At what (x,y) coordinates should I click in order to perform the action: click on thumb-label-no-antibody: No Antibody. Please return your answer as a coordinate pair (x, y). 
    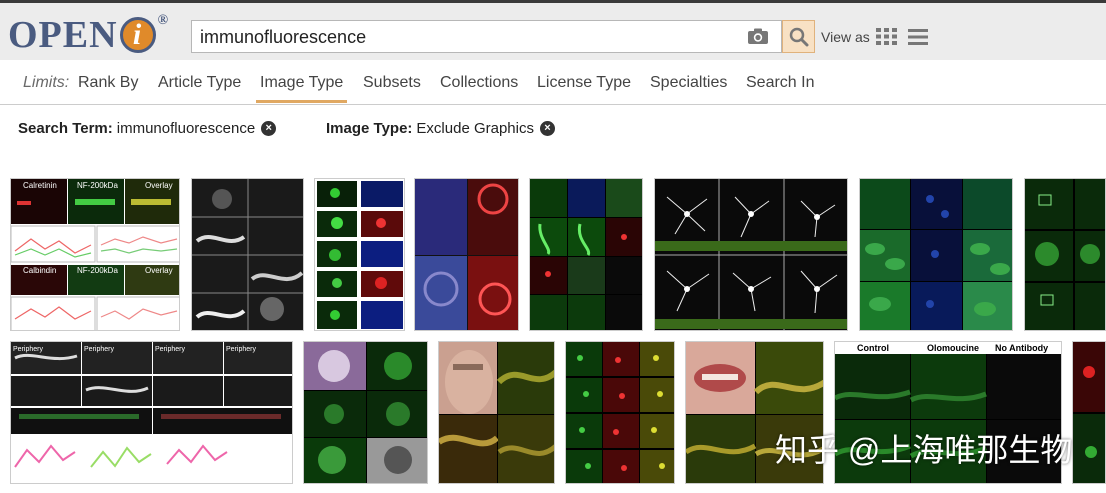
    Looking at the image, I should click on (1021, 348).